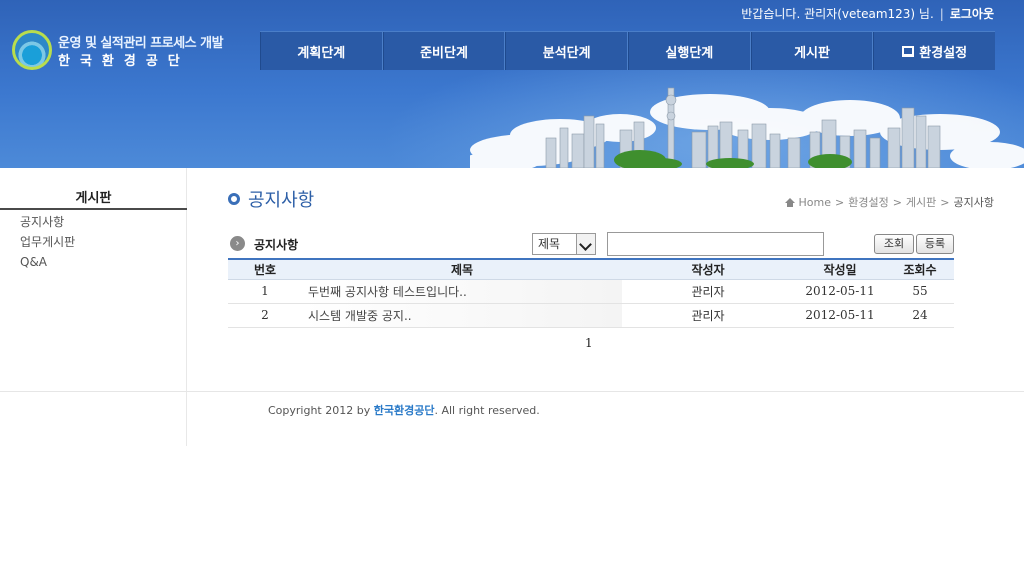 This screenshot has width=1024, height=582. I want to click on home-icon, so click(789, 202).